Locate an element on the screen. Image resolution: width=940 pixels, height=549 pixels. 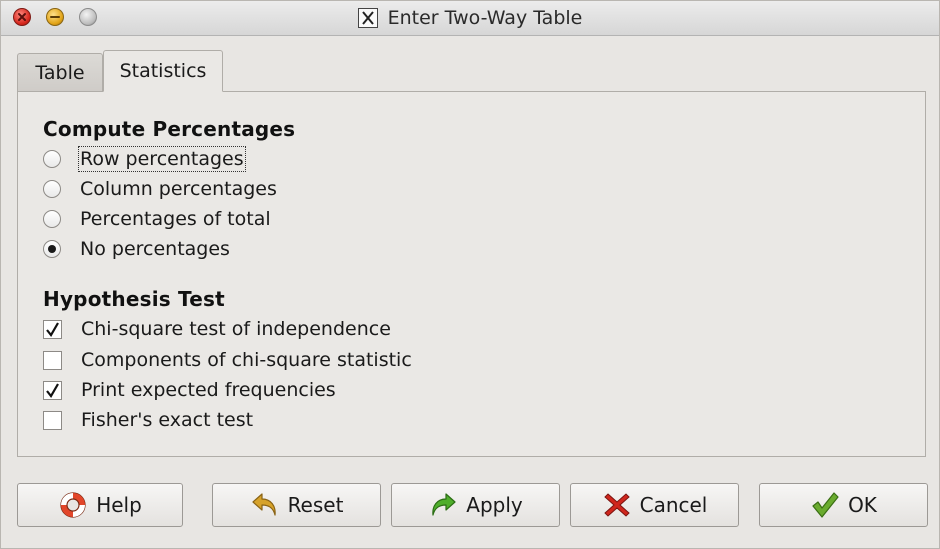
compute-percentages-heading: Compute Percentages is located at coordinates (169, 129).